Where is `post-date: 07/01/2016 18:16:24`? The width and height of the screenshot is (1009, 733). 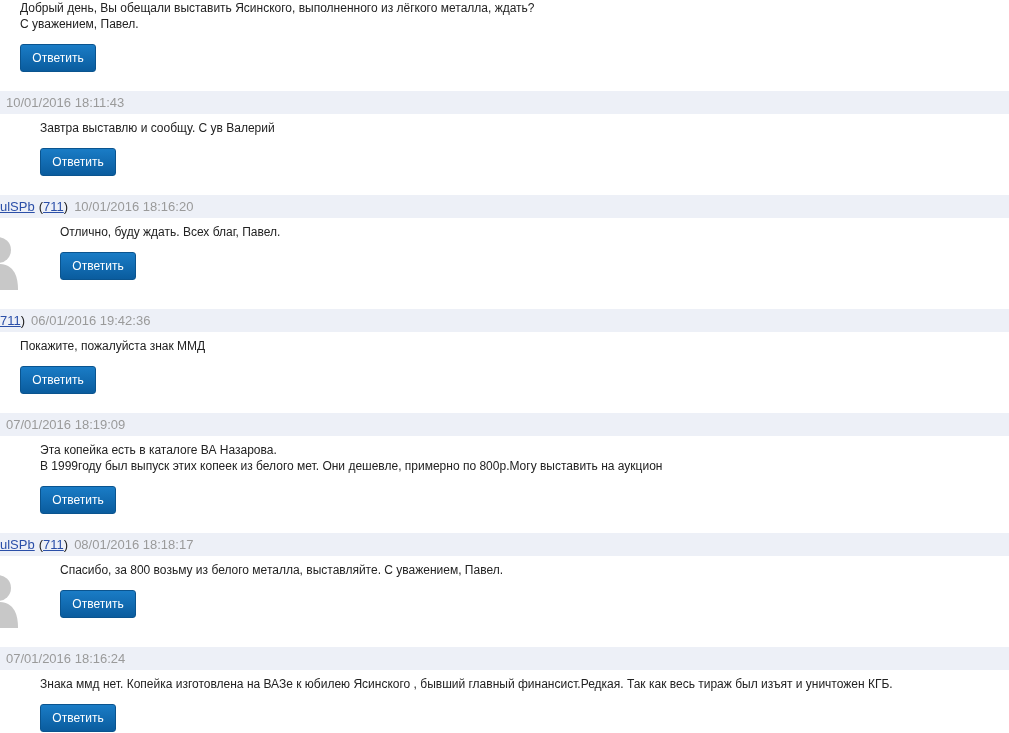
post-date: 07/01/2016 18:16:24 is located at coordinates (66, 658).